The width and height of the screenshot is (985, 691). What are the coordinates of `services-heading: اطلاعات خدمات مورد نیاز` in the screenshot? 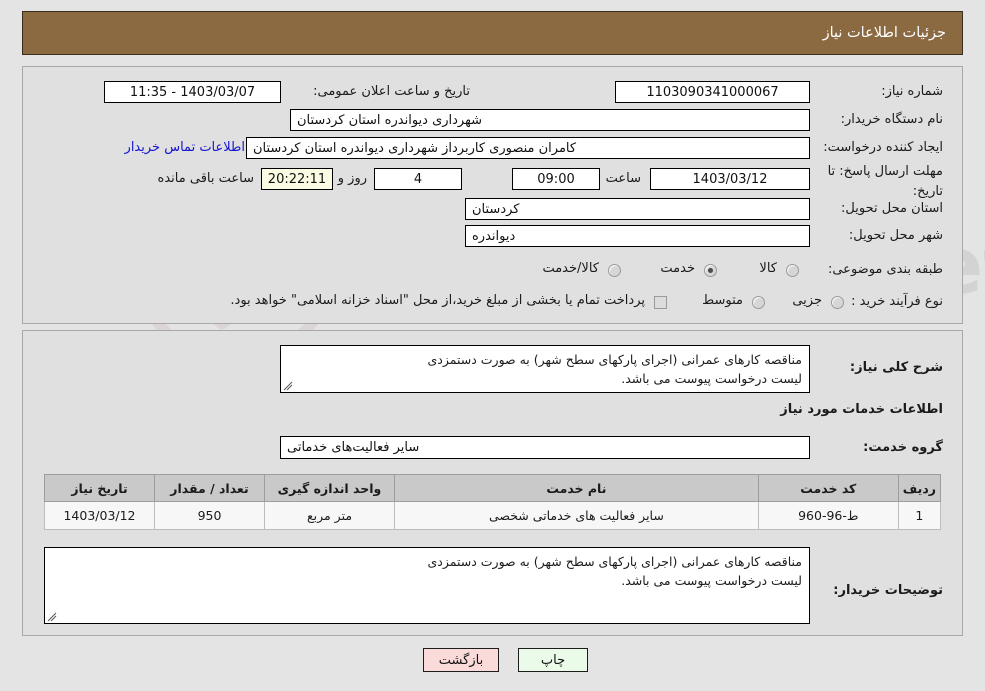 It's located at (861, 409).